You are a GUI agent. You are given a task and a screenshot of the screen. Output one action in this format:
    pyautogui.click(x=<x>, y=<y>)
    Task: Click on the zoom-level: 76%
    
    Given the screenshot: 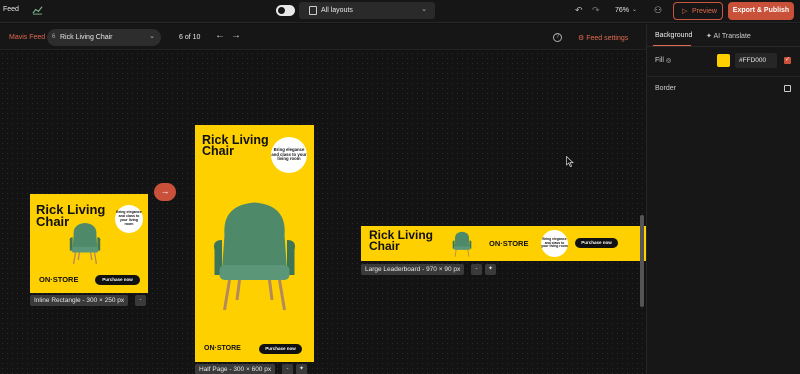 What is the action you would take?
    pyautogui.click(x=622, y=10)
    